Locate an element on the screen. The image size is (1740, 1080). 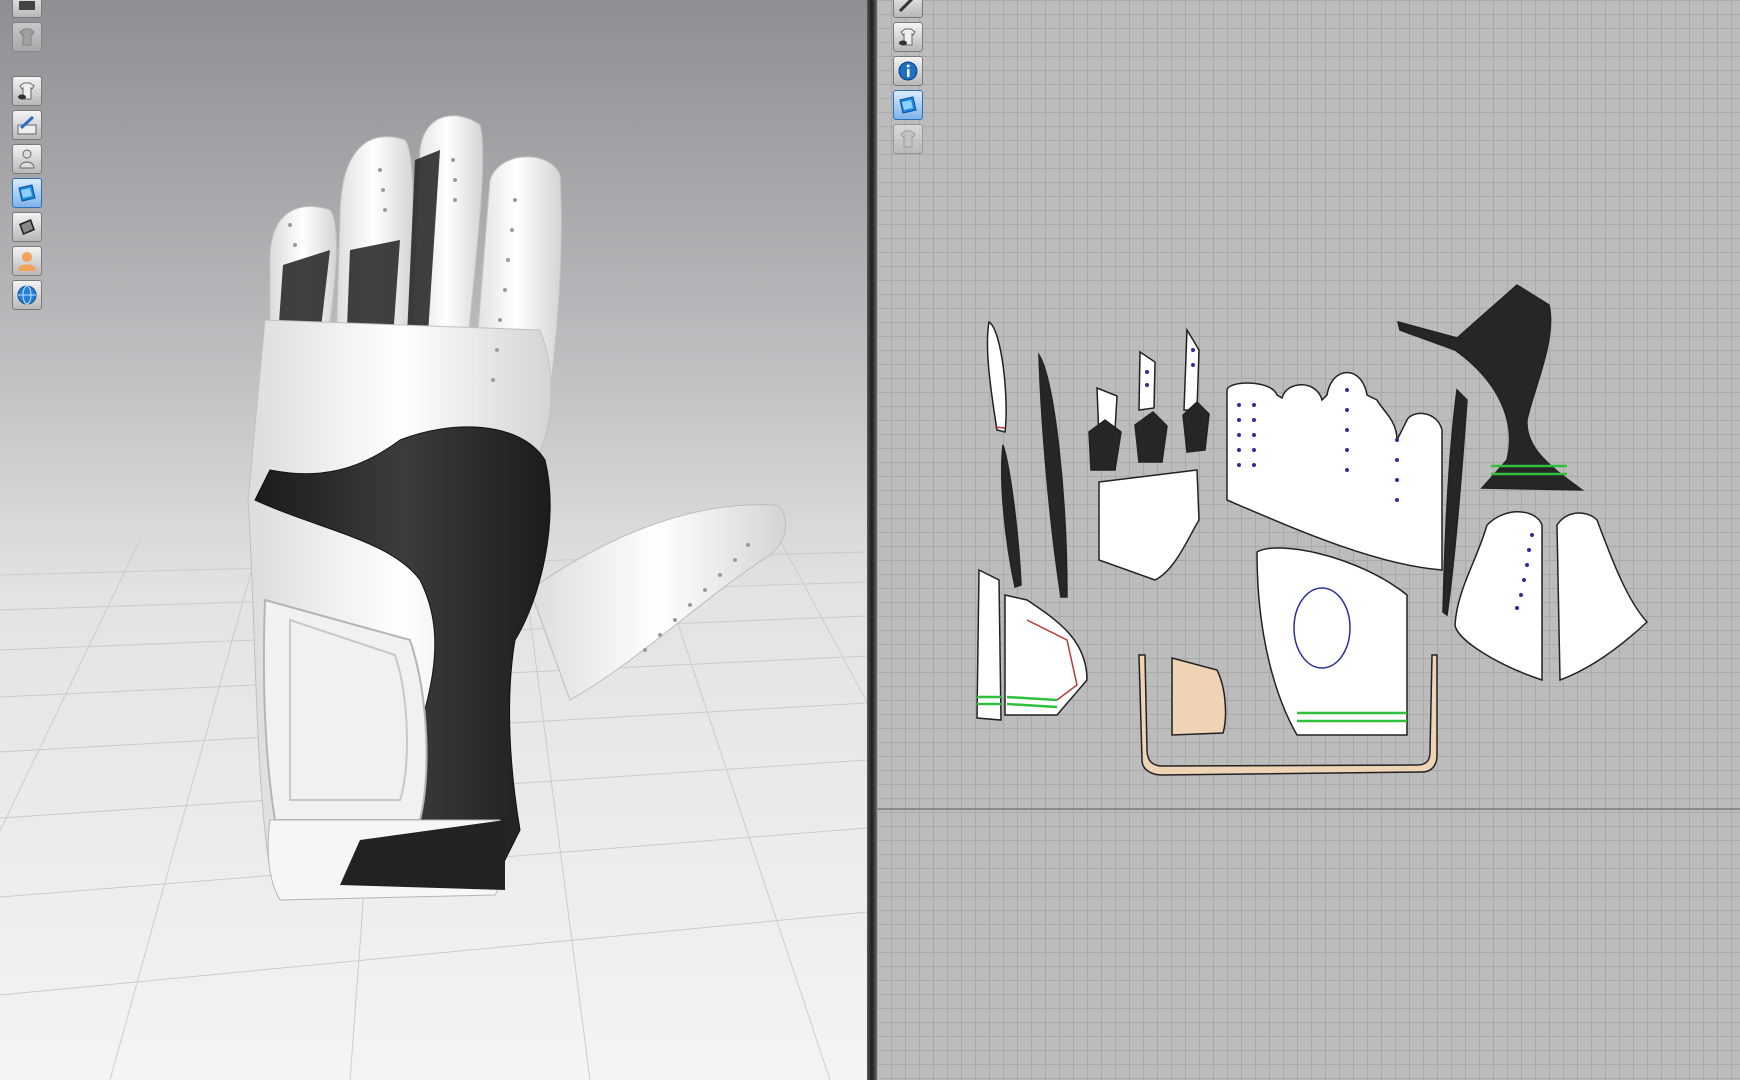
show-garment-icon is located at coordinates (26, 91).